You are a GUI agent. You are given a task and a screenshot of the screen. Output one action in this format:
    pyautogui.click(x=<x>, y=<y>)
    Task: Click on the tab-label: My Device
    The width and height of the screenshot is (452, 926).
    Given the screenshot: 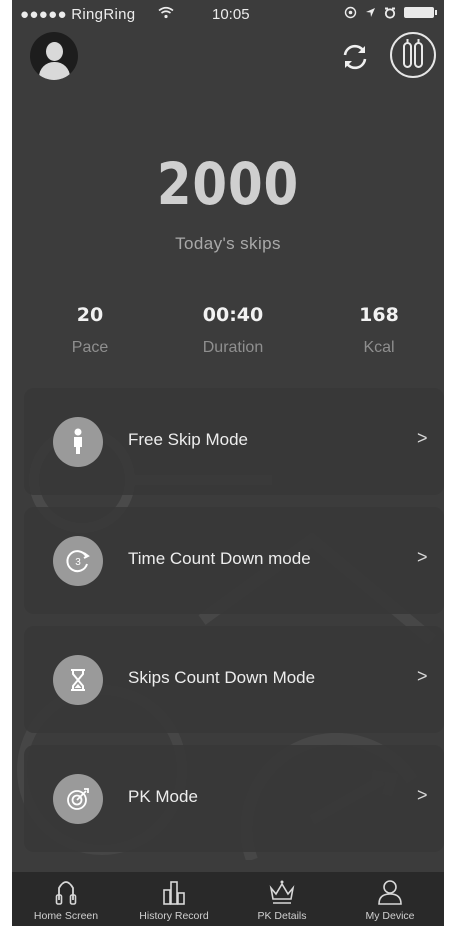 What is the action you would take?
    pyautogui.click(x=390, y=916)
    